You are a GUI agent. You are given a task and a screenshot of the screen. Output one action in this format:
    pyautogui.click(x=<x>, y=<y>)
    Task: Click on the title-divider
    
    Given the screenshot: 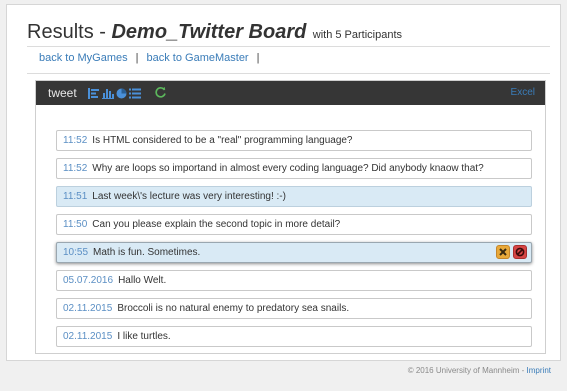 What is the action you would take?
    pyautogui.click(x=288, y=46)
    